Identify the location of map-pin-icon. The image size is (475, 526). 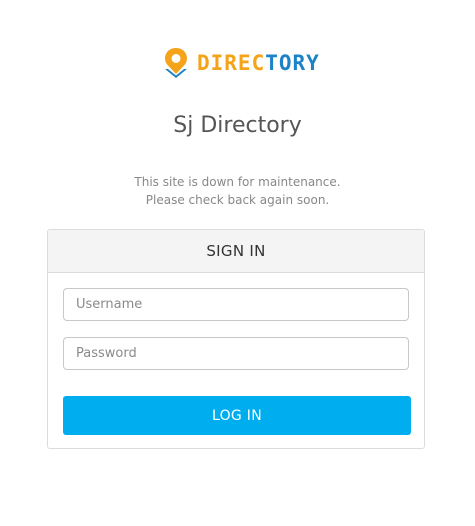
(176, 63).